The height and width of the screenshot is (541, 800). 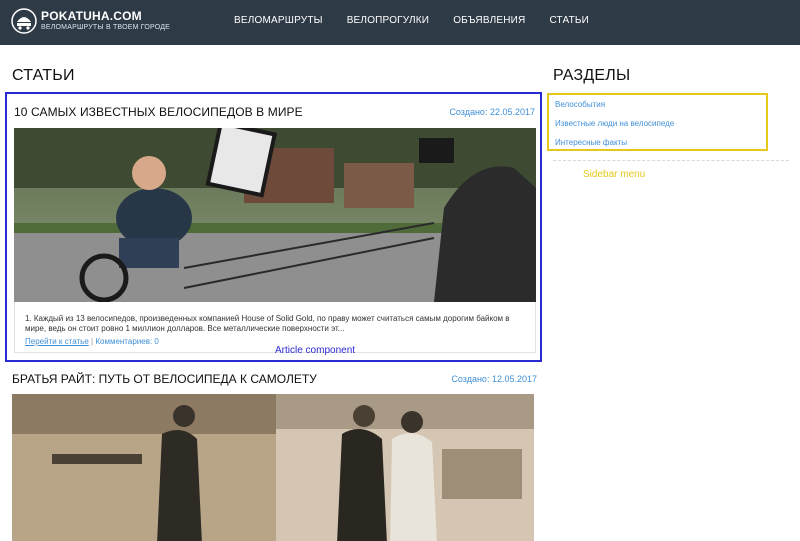 What do you see at coordinates (494, 379) in the screenshot?
I see `article-date: Создано: 12.05.2017` at bounding box center [494, 379].